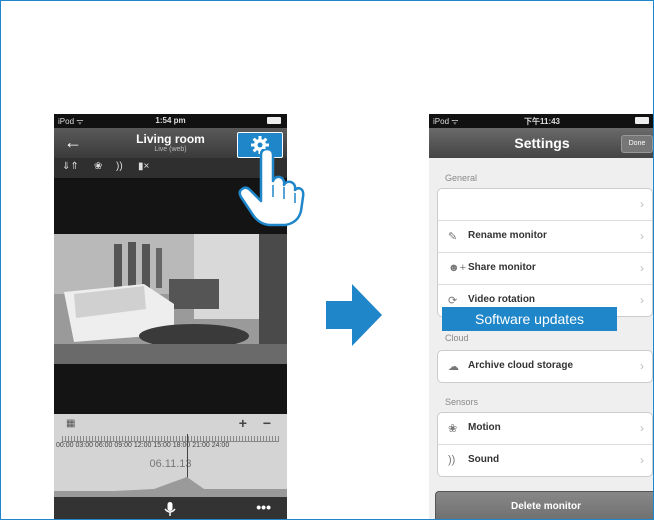  I want to click on row-label: Archive cloud storage, so click(521, 365).